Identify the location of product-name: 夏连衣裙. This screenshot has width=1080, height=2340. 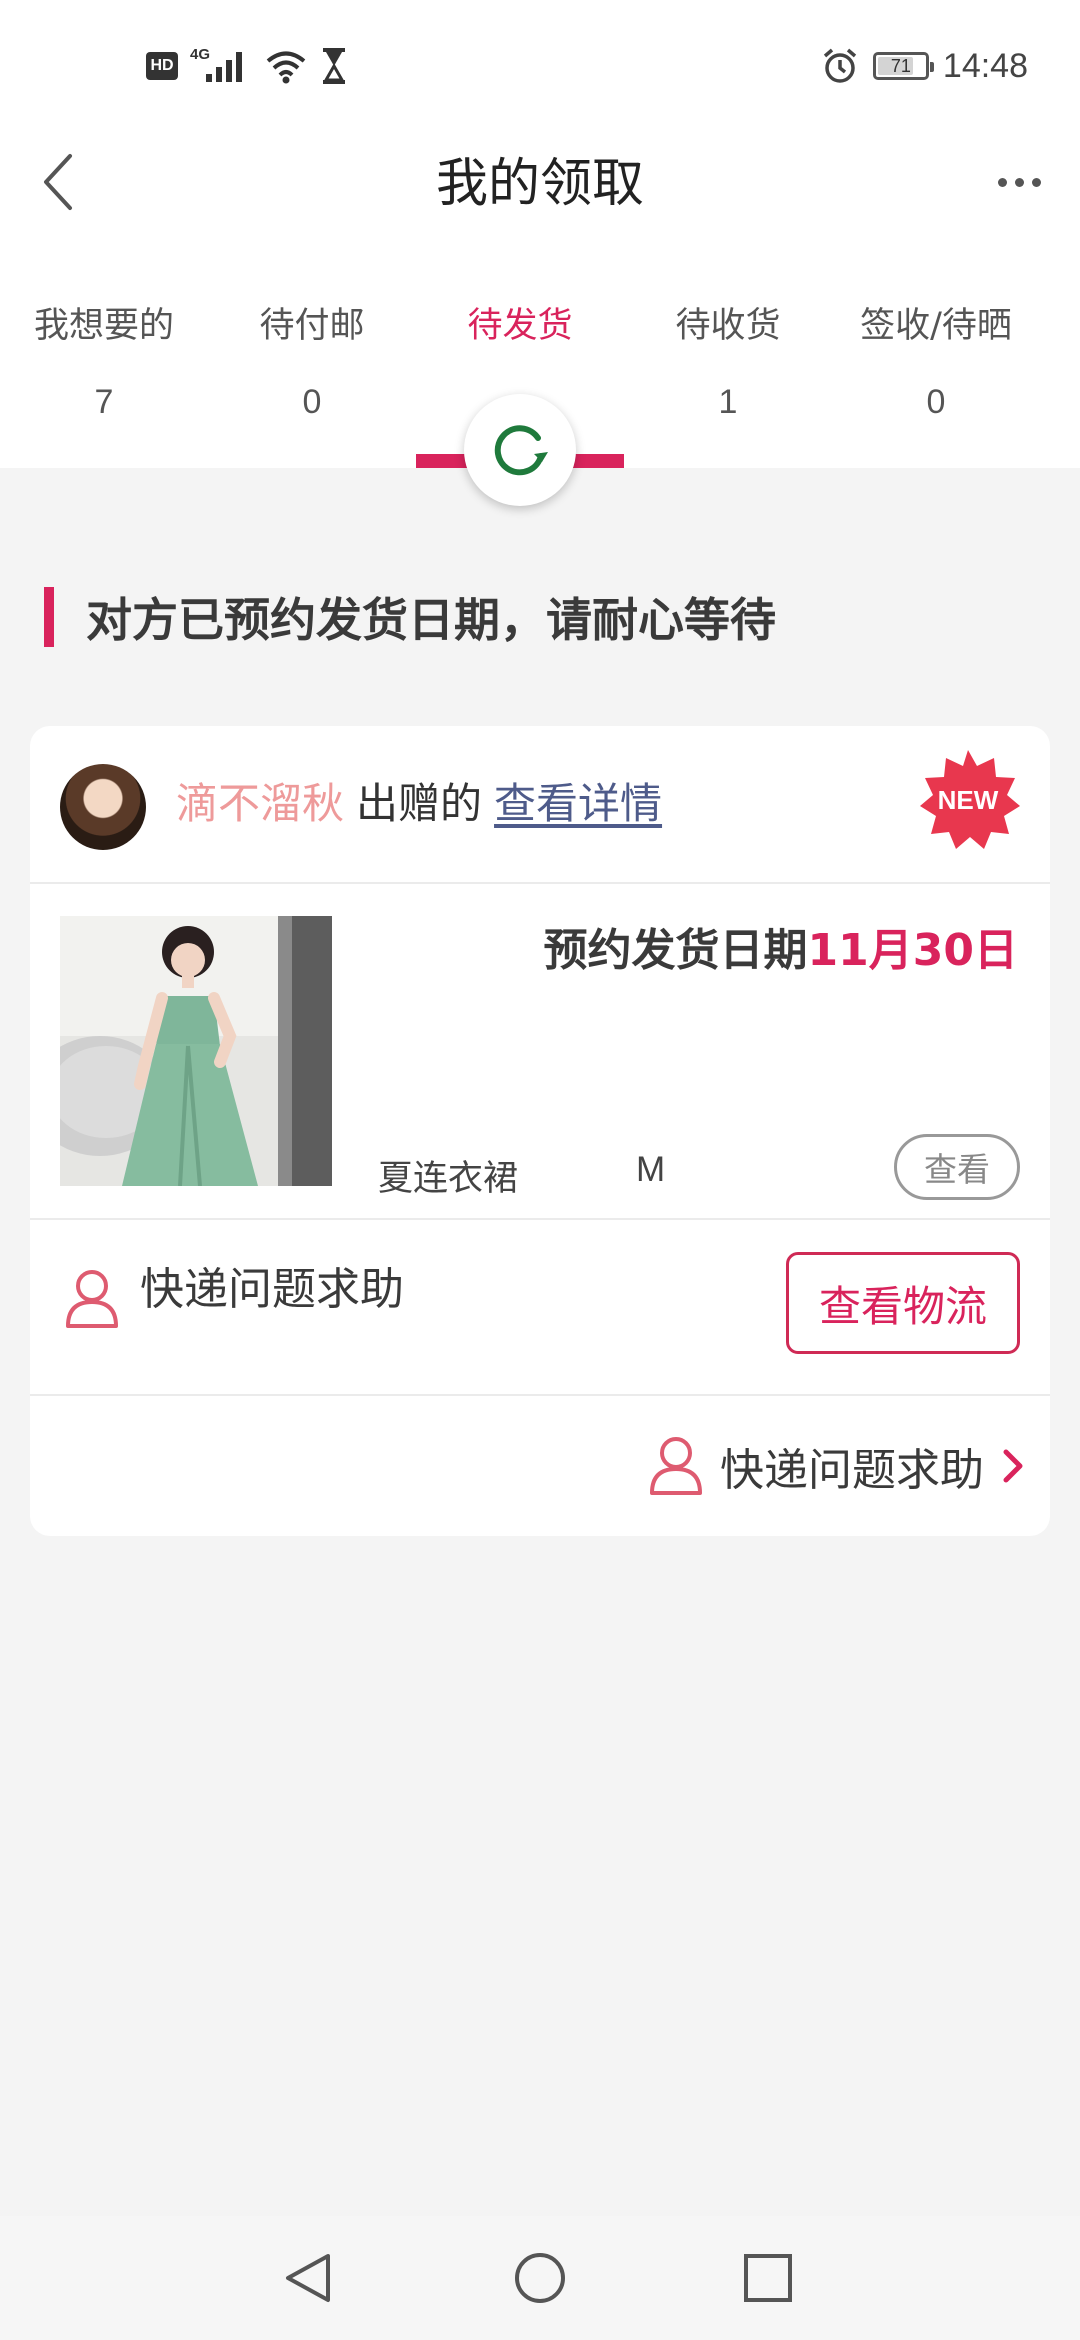
(448, 1179).